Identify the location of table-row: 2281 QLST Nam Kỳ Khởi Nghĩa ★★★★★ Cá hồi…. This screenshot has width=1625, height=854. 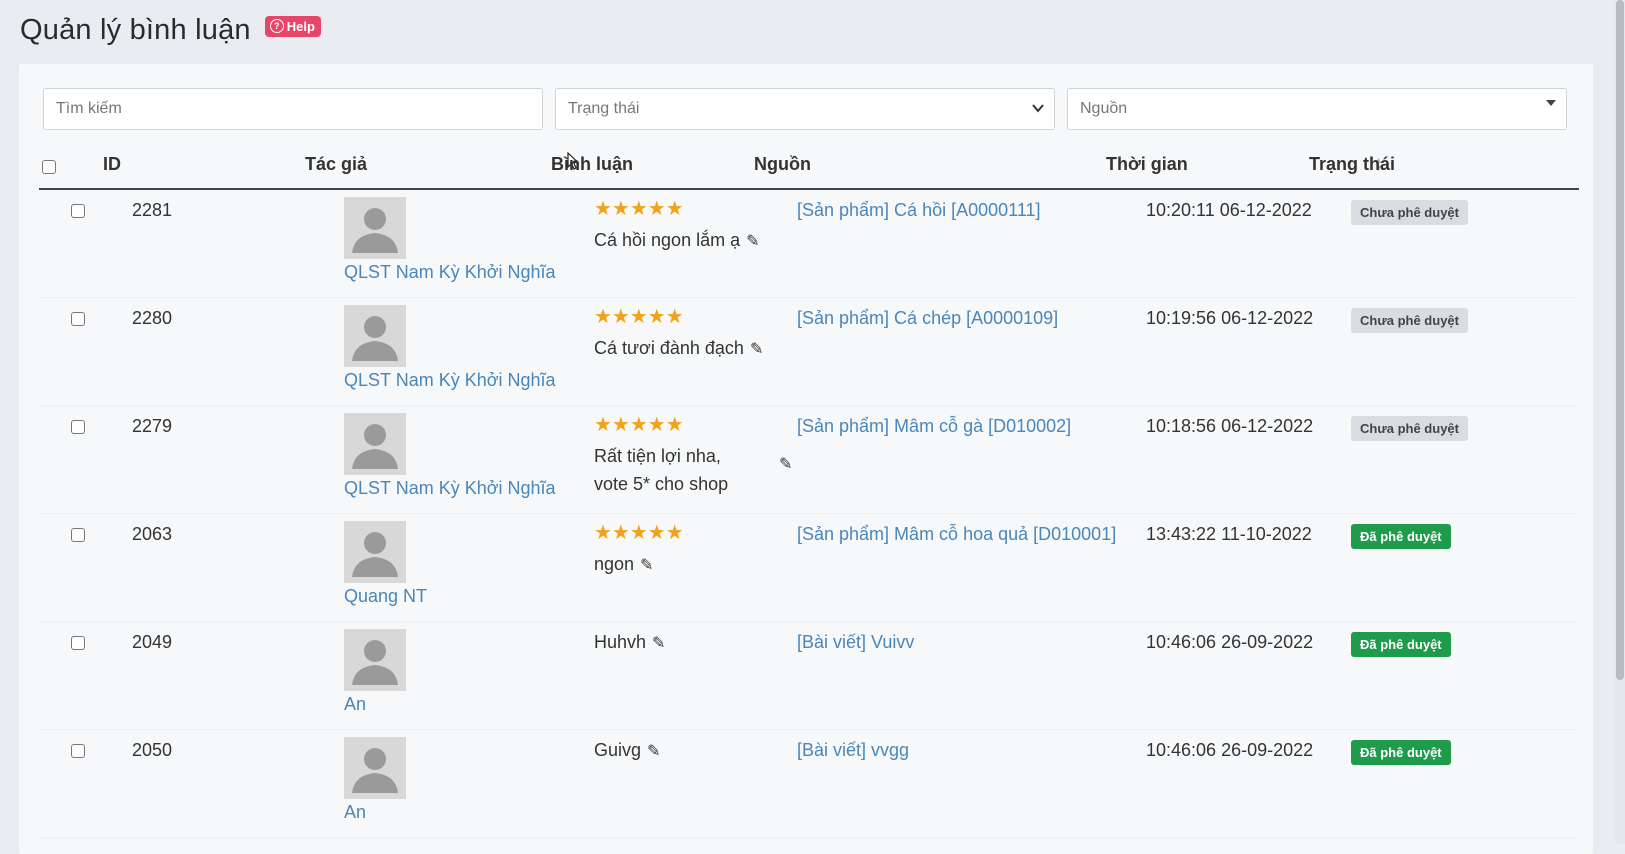
(809, 244).